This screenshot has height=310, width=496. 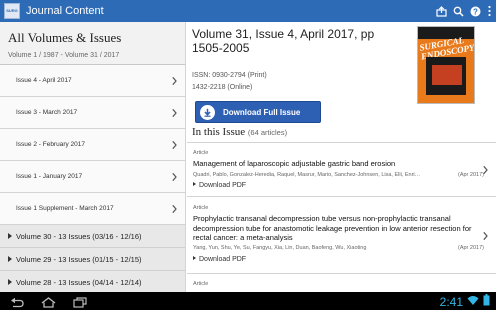 I want to click on issn-print: ISSN: 0930-2794 (Print), so click(x=229, y=75).